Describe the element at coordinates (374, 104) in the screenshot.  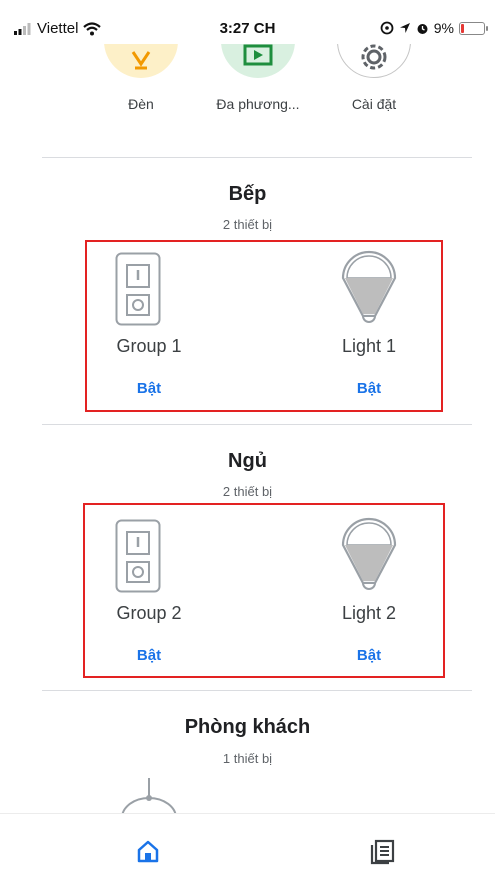
I see `quick-action-label: Cài đặt` at that location.